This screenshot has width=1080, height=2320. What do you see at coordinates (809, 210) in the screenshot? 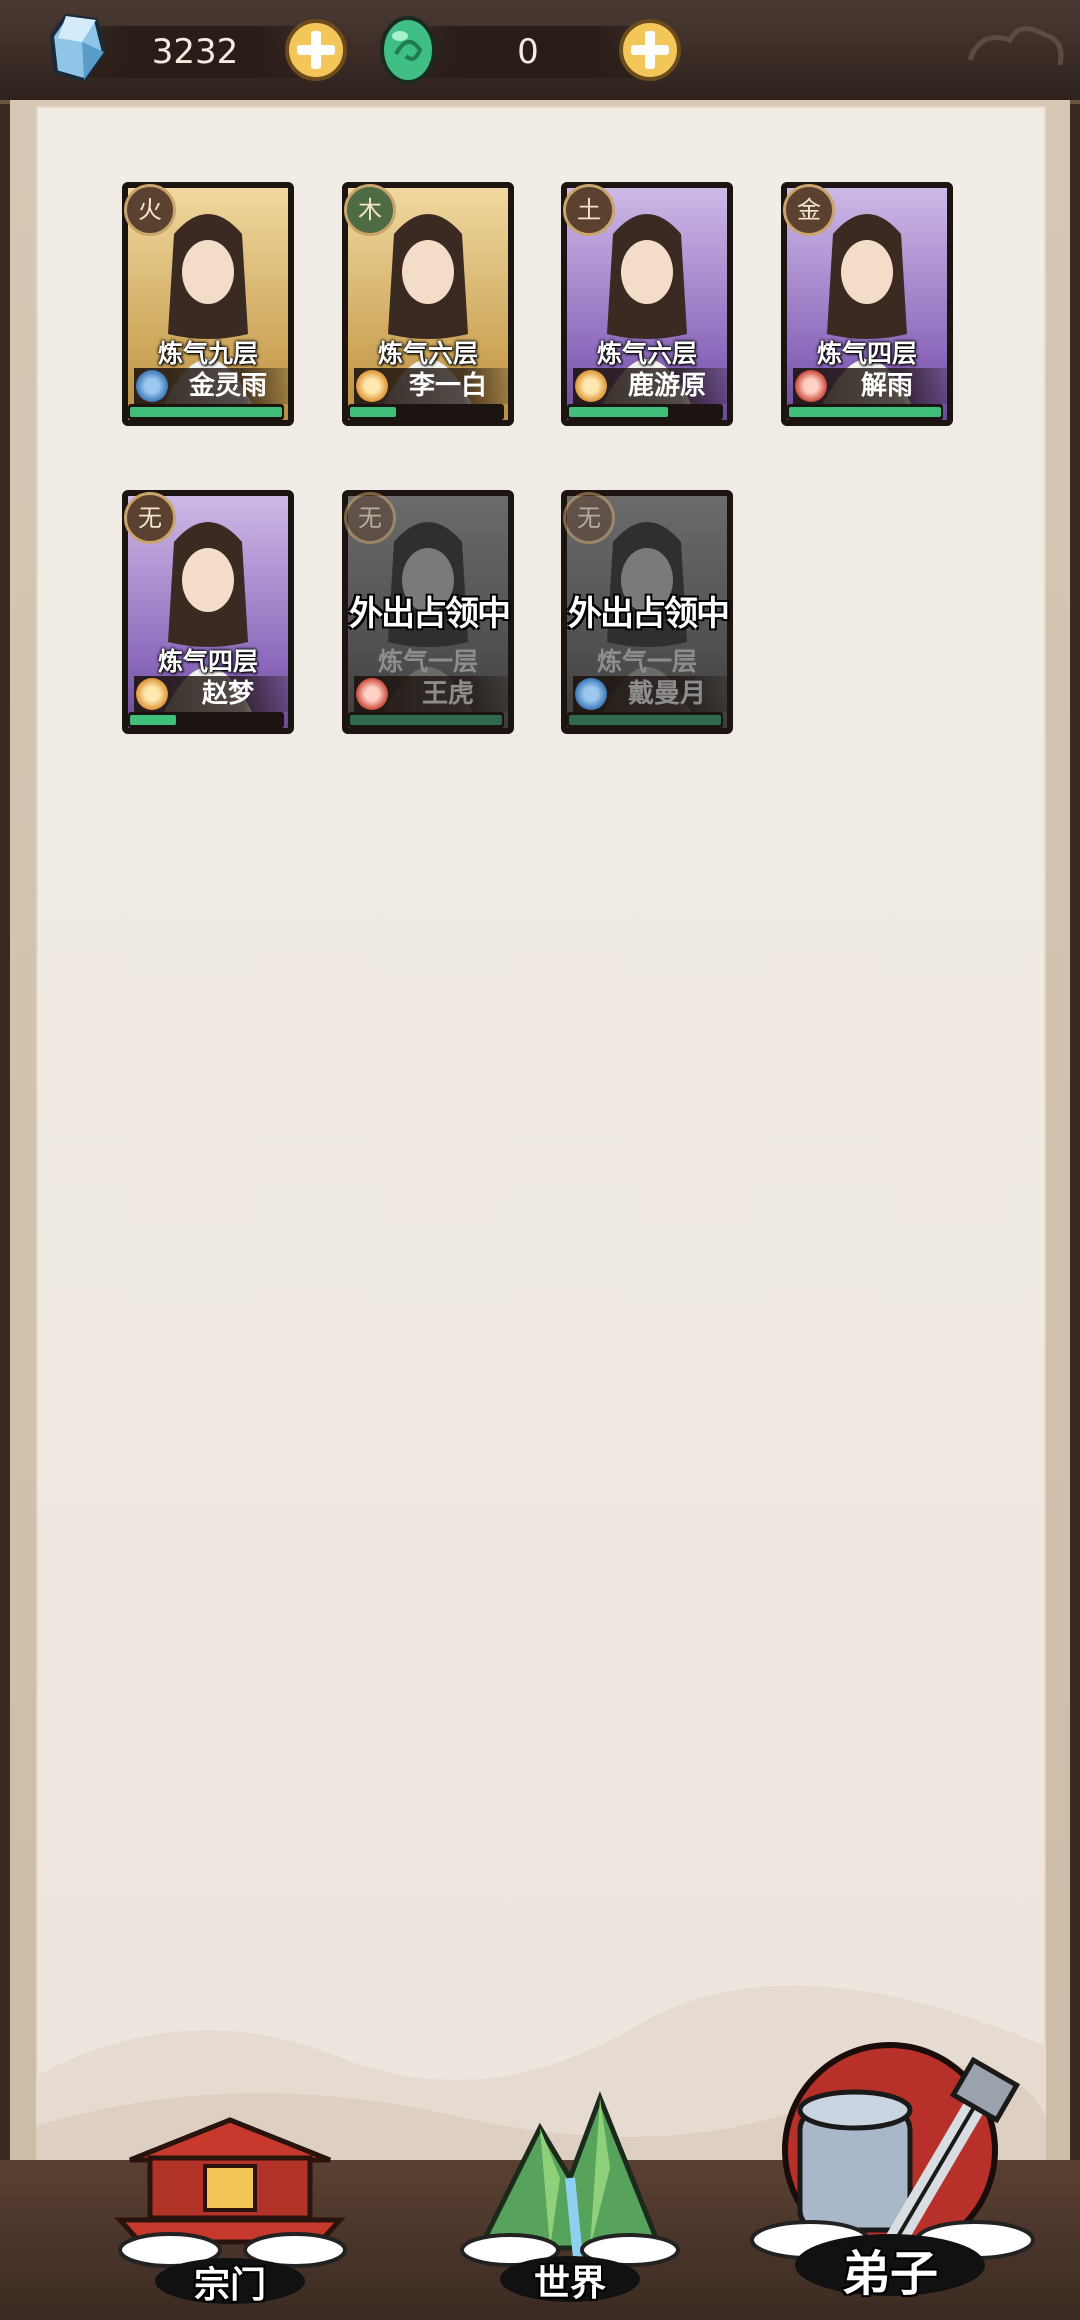
I see `element-badge-icon: 金` at bounding box center [809, 210].